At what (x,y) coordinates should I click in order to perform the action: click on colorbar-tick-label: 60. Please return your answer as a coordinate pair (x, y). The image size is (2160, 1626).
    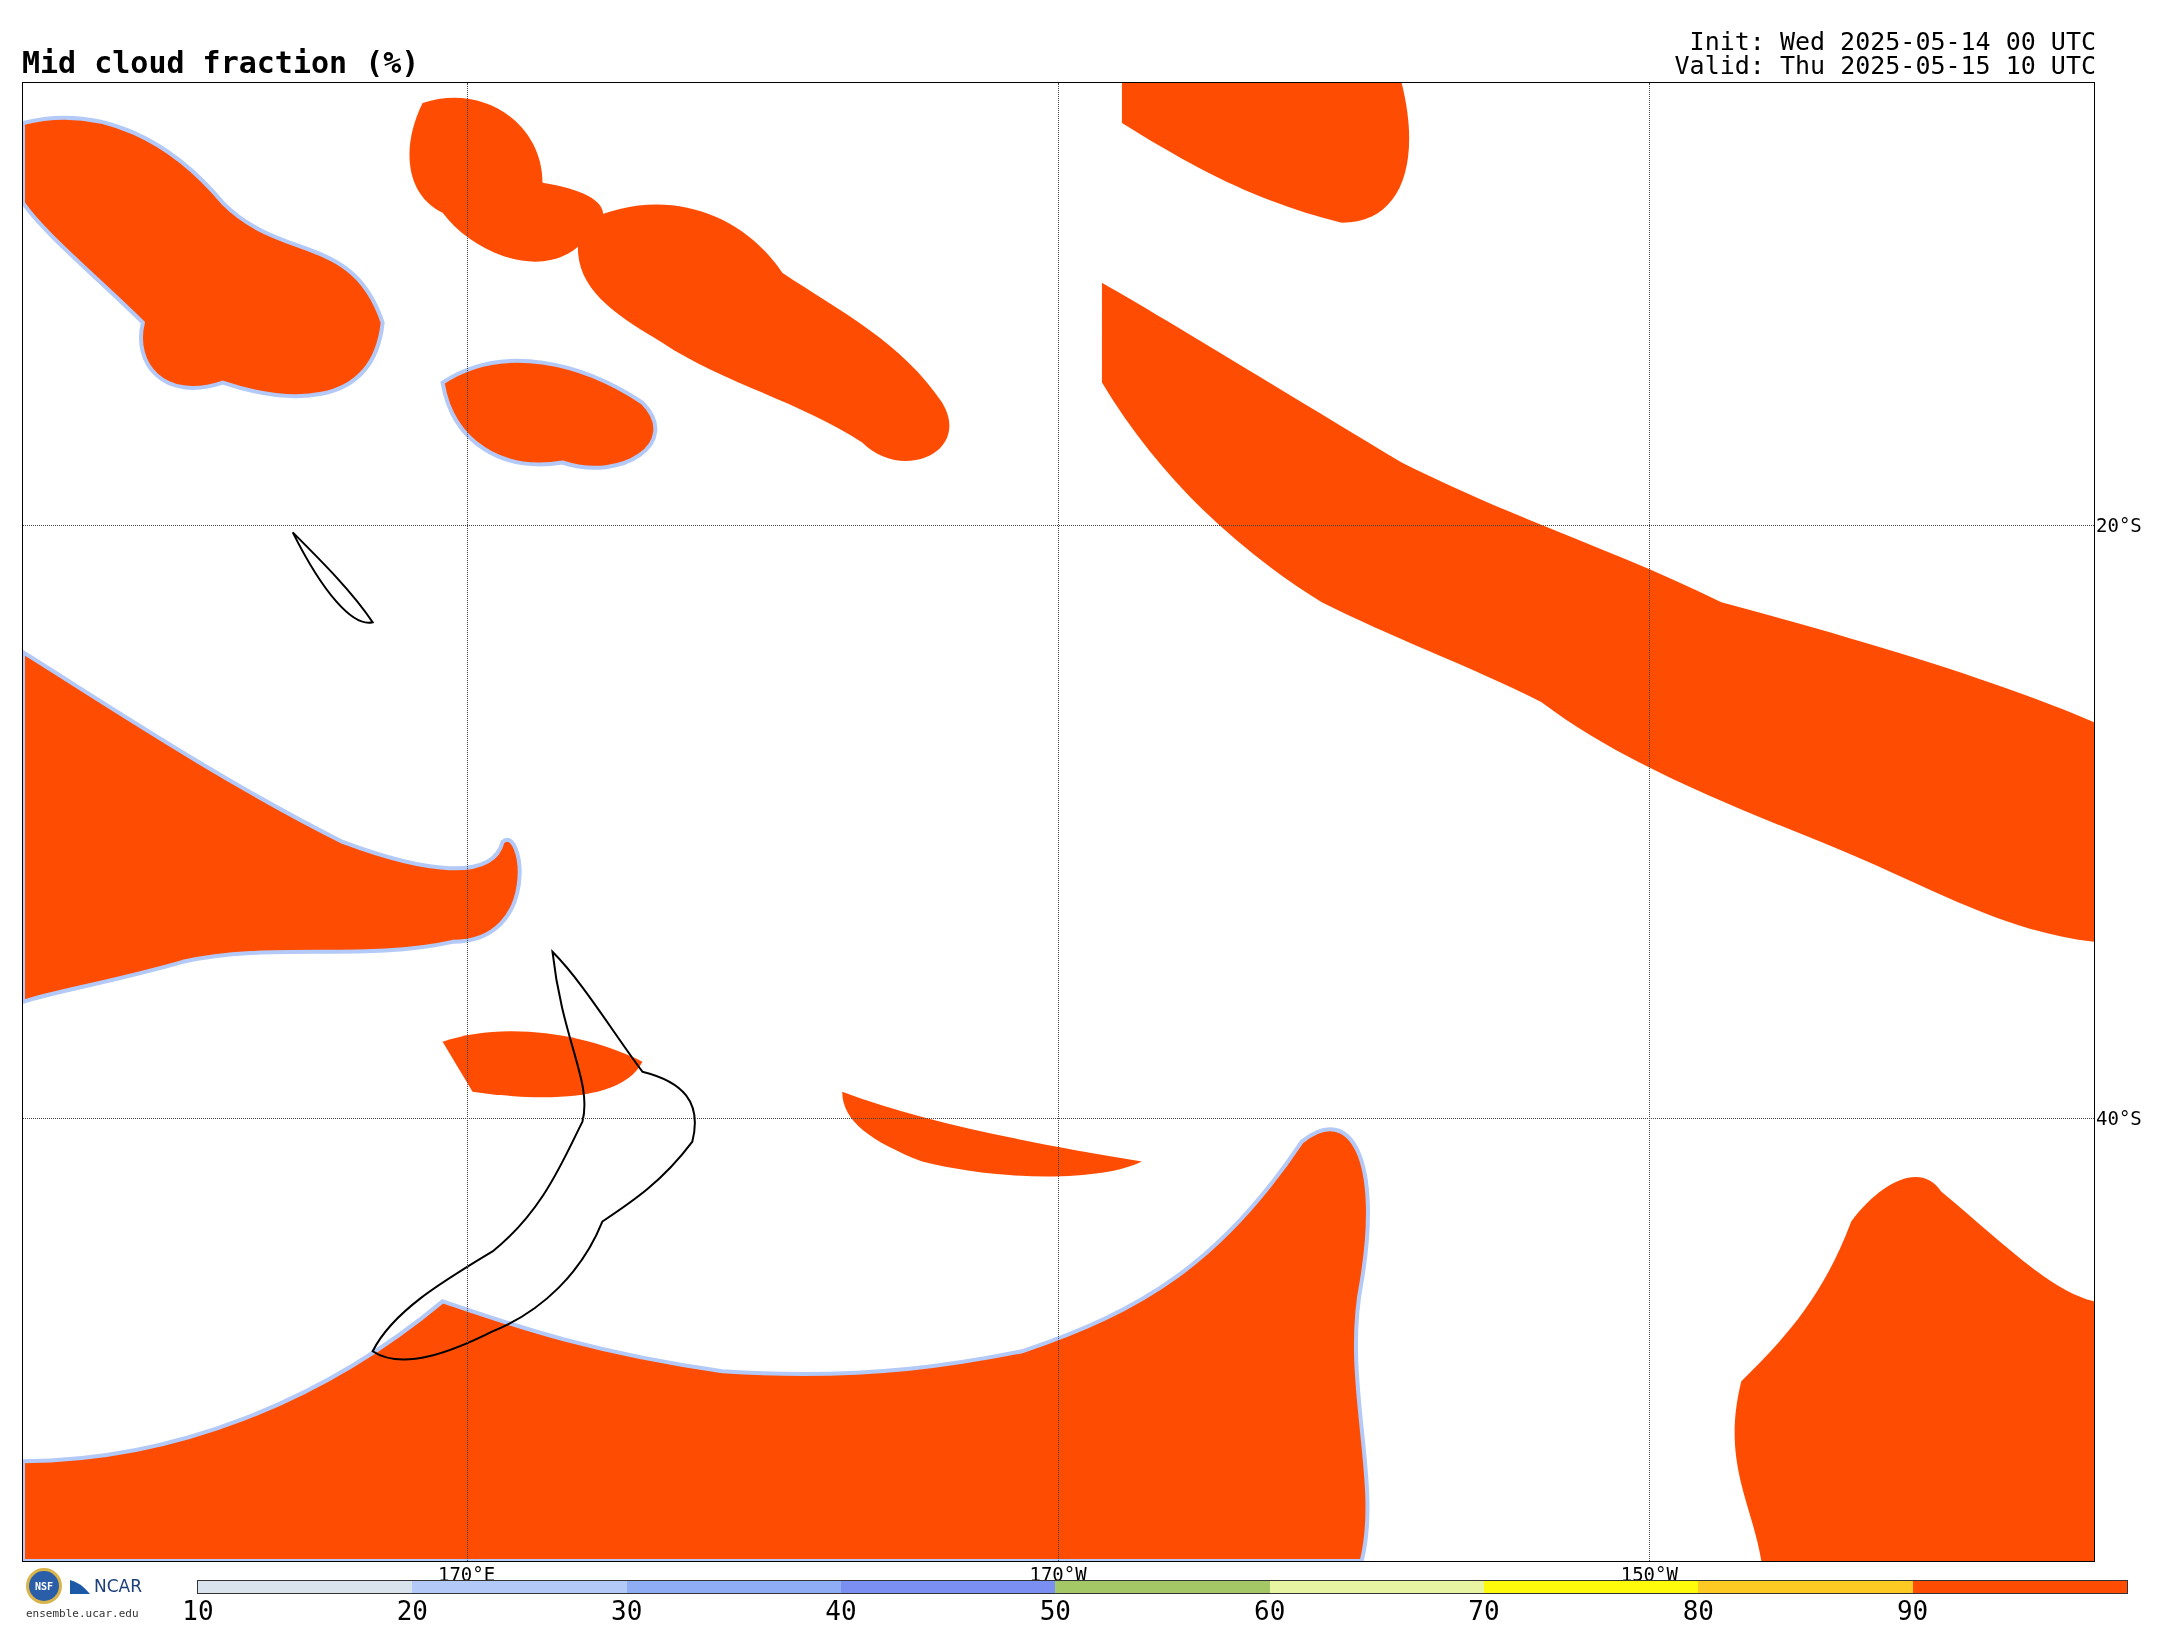
    Looking at the image, I should click on (1270, 1611).